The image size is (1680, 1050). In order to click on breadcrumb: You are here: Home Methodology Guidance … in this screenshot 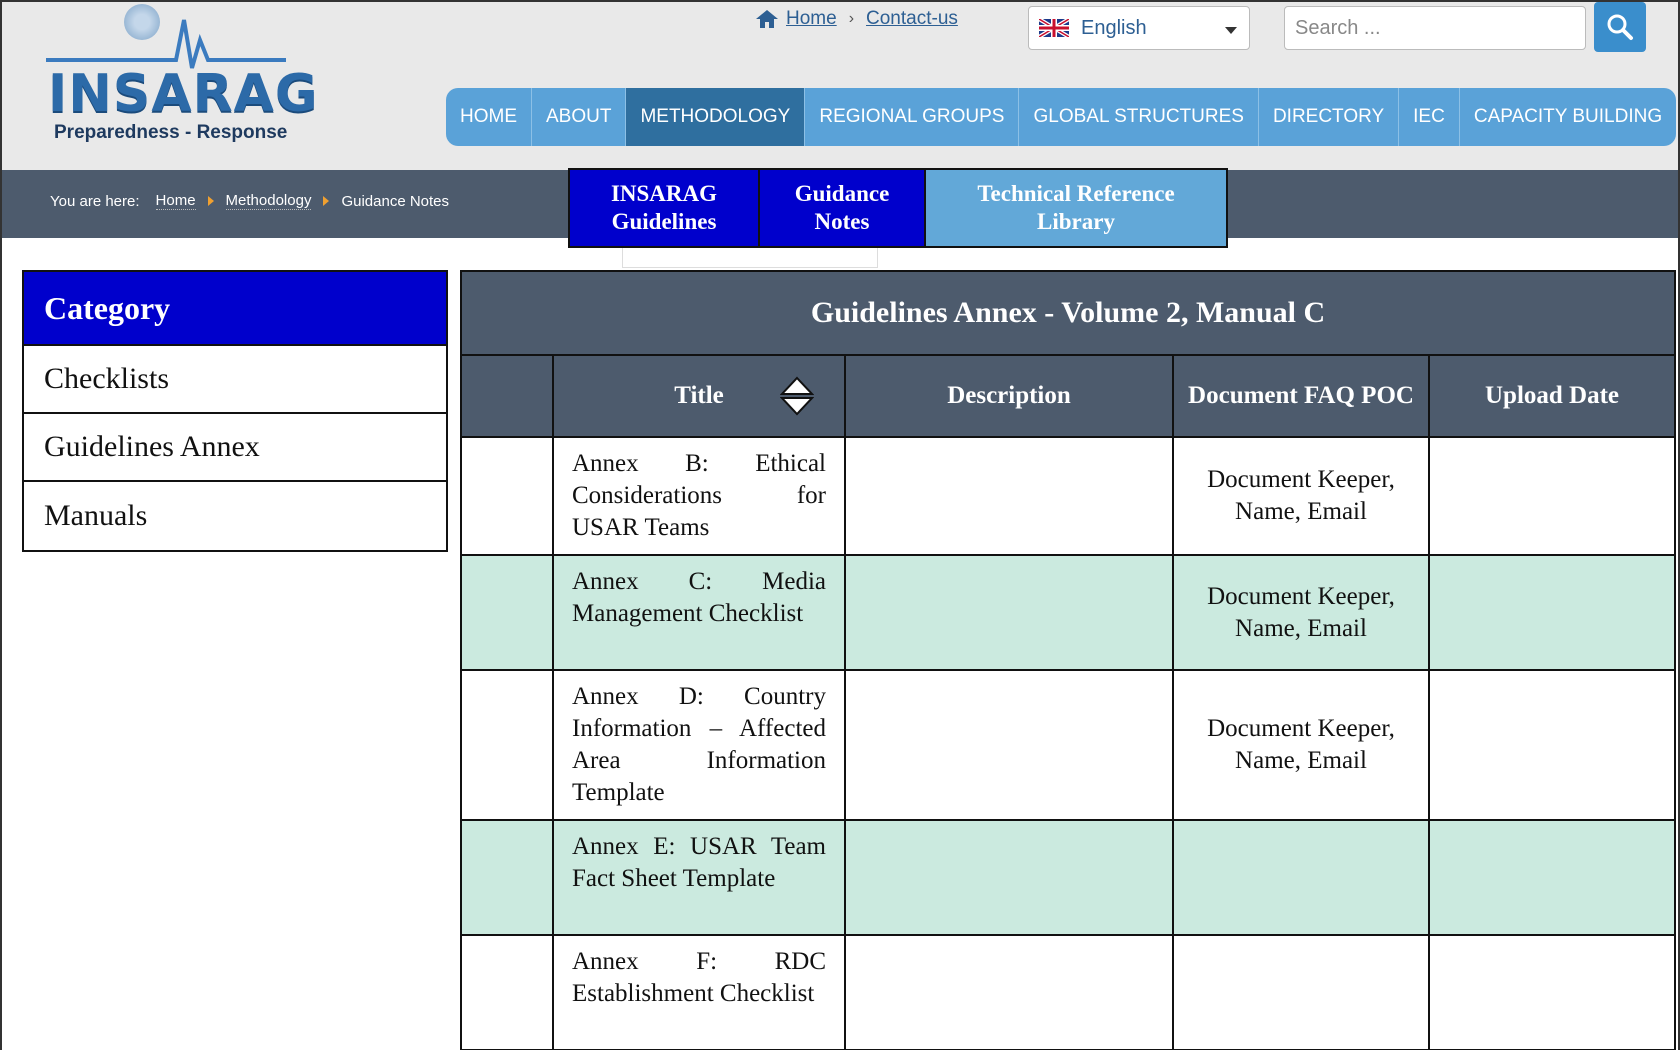, I will do `click(249, 201)`.